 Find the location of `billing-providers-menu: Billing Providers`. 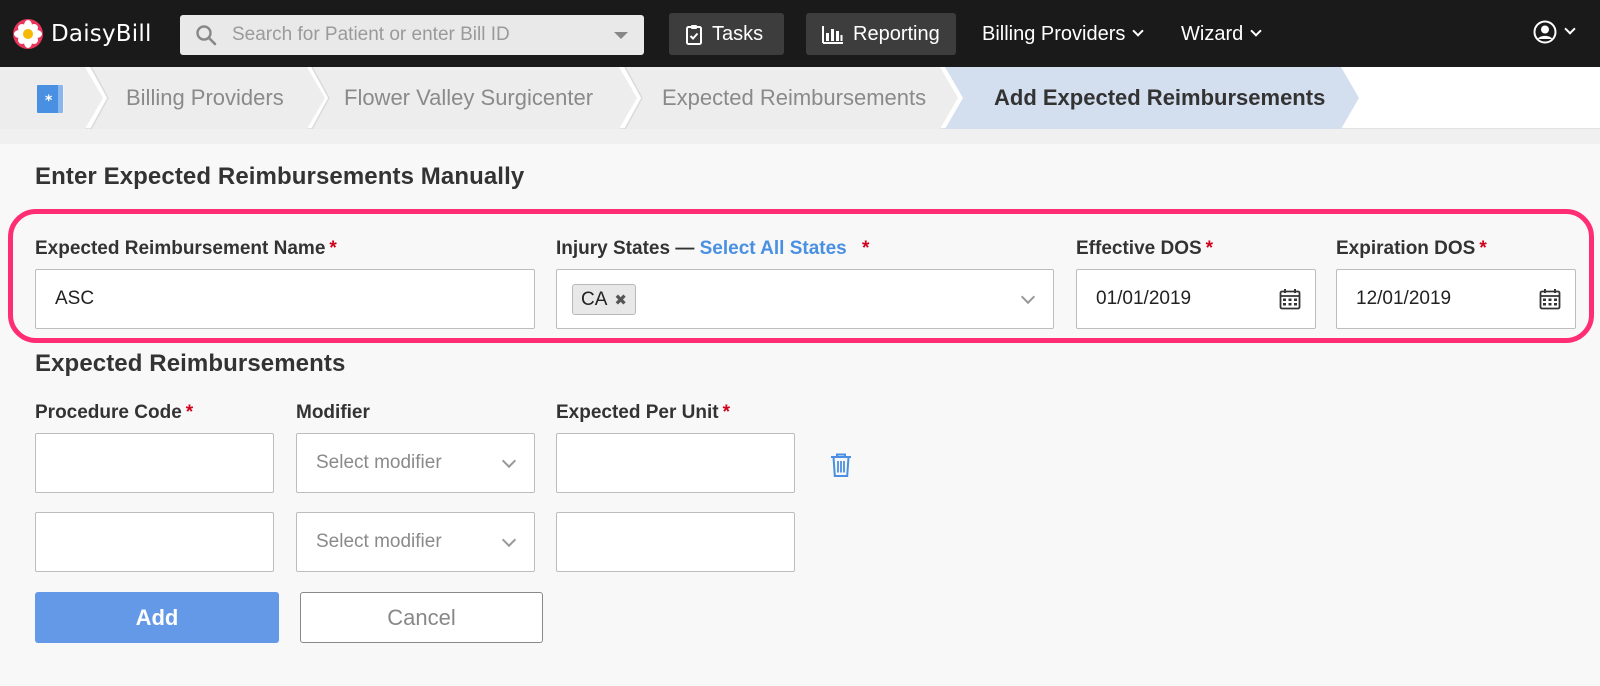

billing-providers-menu: Billing Providers is located at coordinates (1063, 34).